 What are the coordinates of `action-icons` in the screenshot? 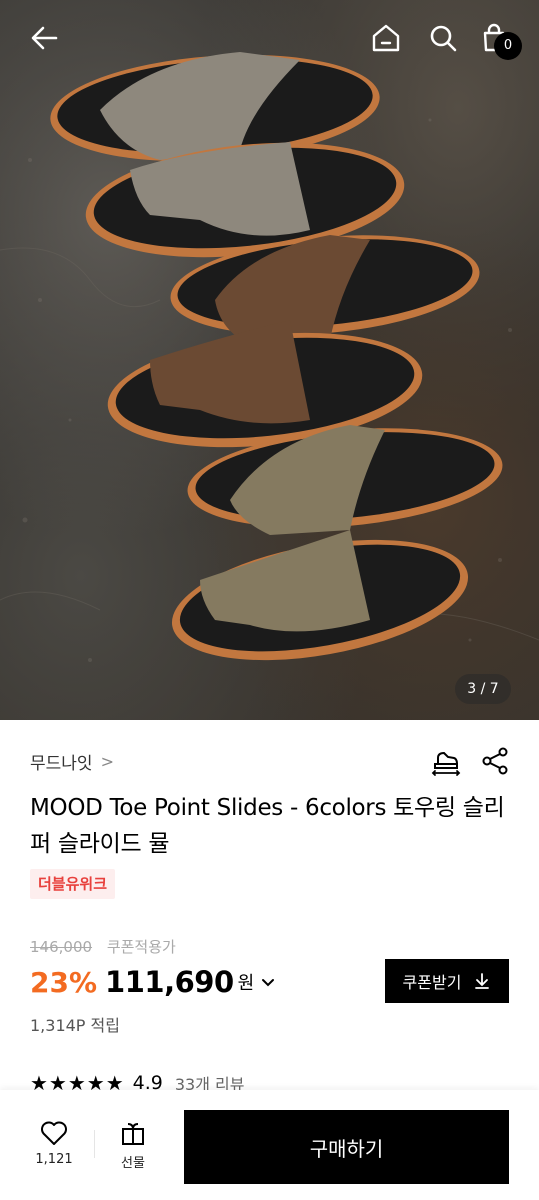 It's located at (470, 762).